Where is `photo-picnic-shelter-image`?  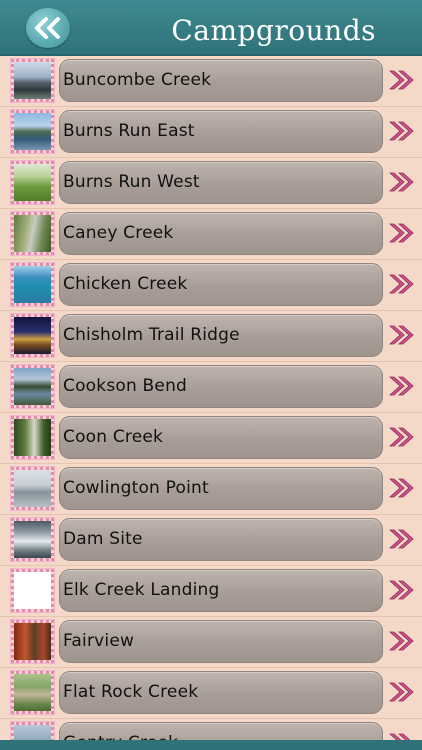 photo-picnic-shelter-image is located at coordinates (32, 692).